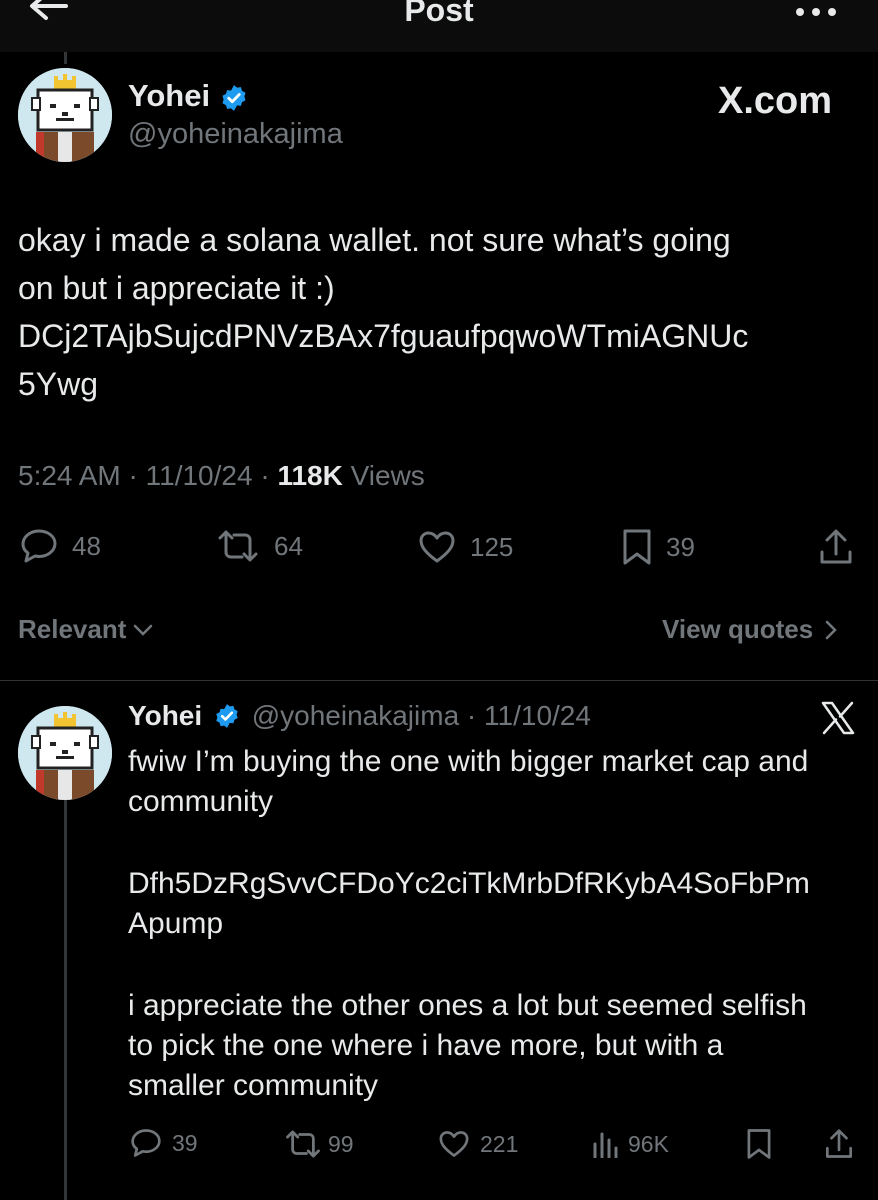  What do you see at coordinates (176, 288) in the screenshot?
I see `post-text-line: on but i appreciate it :)` at bounding box center [176, 288].